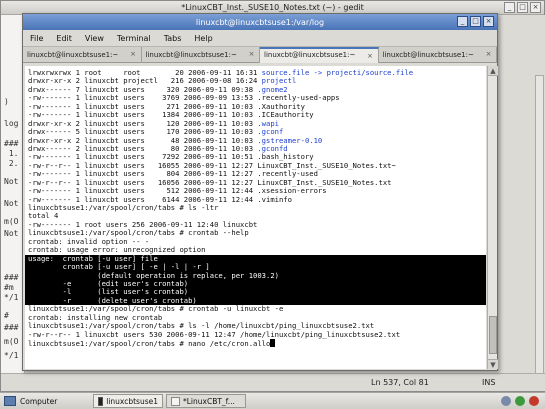  I want to click on gedit-scrollbar, so click(539, 225).